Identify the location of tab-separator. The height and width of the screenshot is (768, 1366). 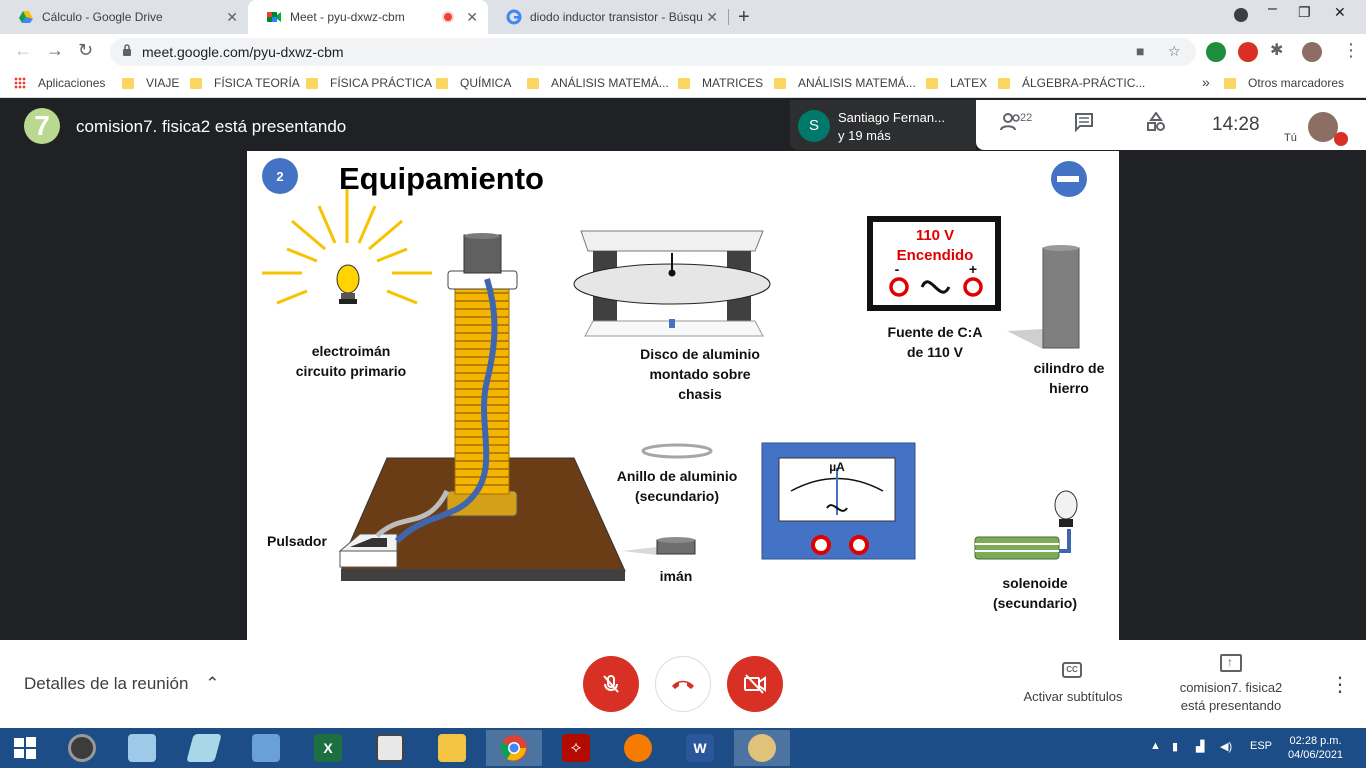
(728, 17).